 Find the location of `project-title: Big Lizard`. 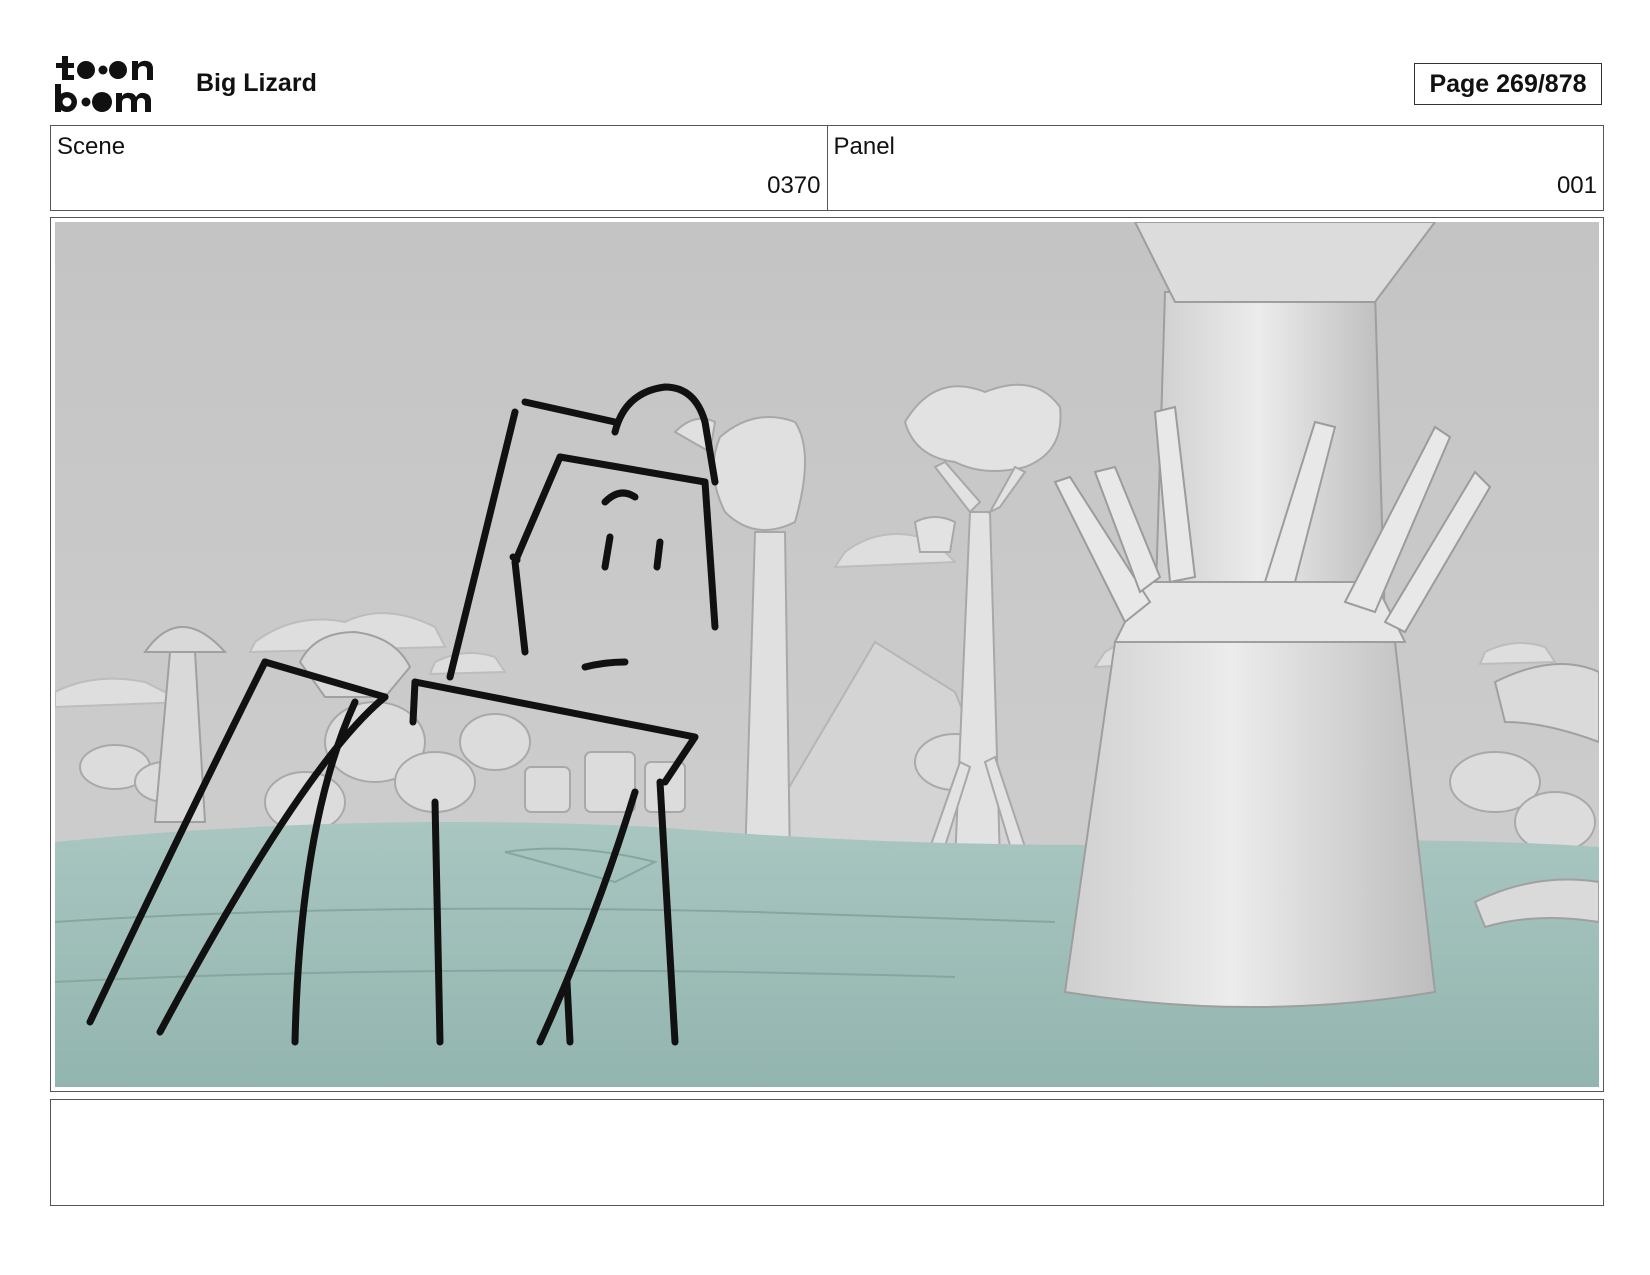

project-title: Big Lizard is located at coordinates (256, 83).